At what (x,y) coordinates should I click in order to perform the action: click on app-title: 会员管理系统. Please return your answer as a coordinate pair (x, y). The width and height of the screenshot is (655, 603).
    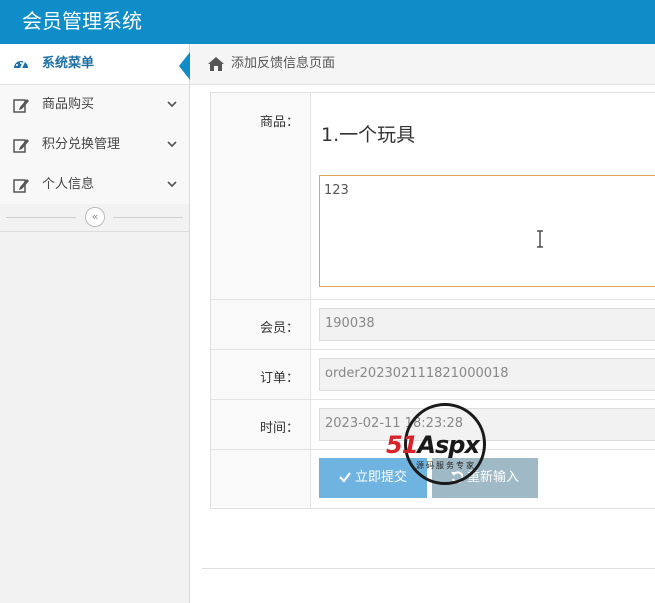
    Looking at the image, I should click on (82, 21).